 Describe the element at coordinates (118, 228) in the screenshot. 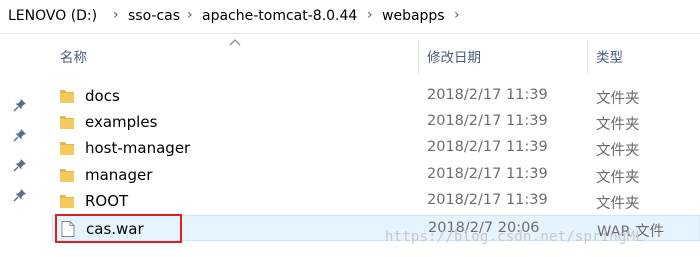

I see `highlight-annotation-box` at that location.